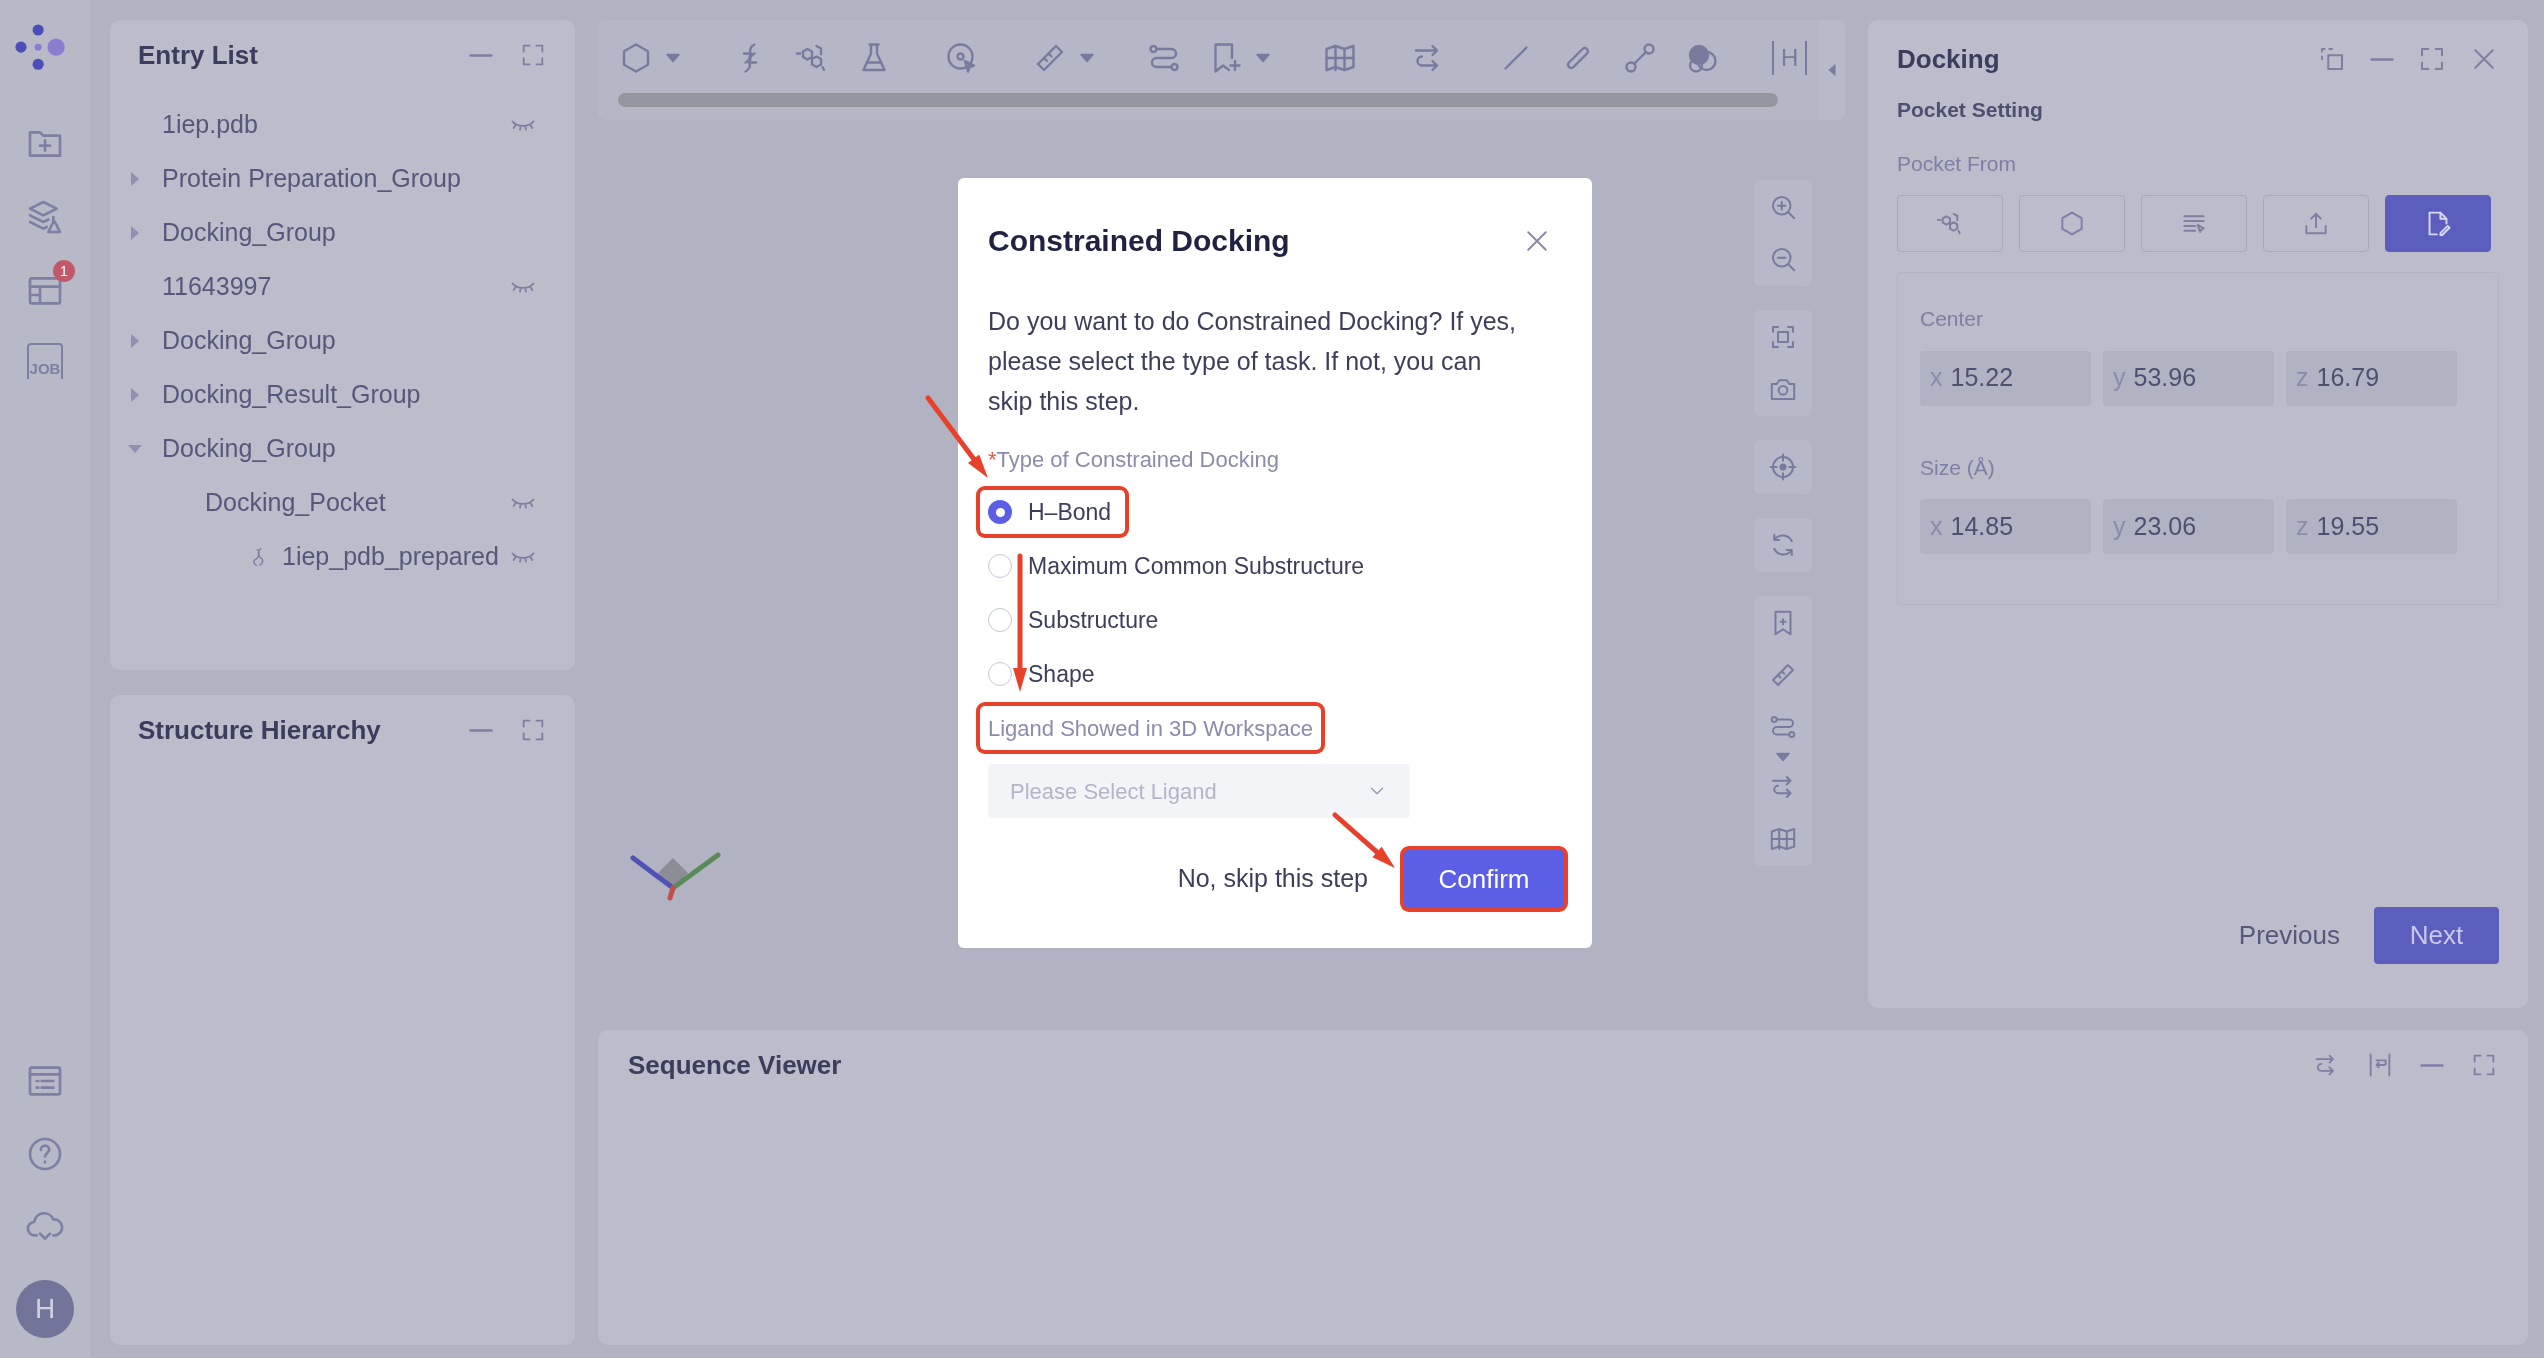 This screenshot has height=1358, width=2544. Describe the element at coordinates (391, 557) in the screenshot. I see `item-label: 1iep_pdb_prepared` at that location.